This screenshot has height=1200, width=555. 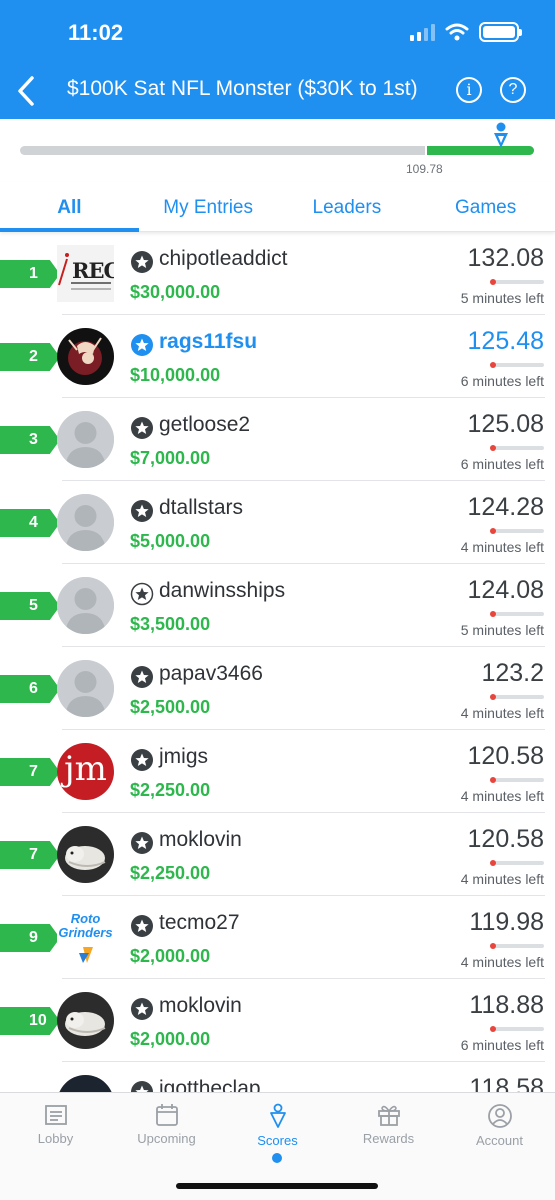 I want to click on nav-lobby: Lobby, so click(x=55, y=1124).